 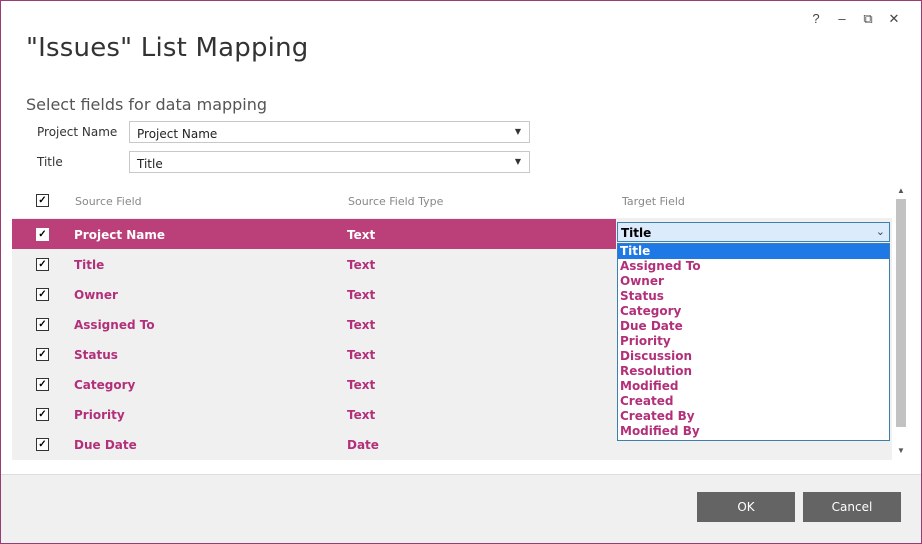 I want to click on header-source-field: Source Field, so click(x=108, y=201).